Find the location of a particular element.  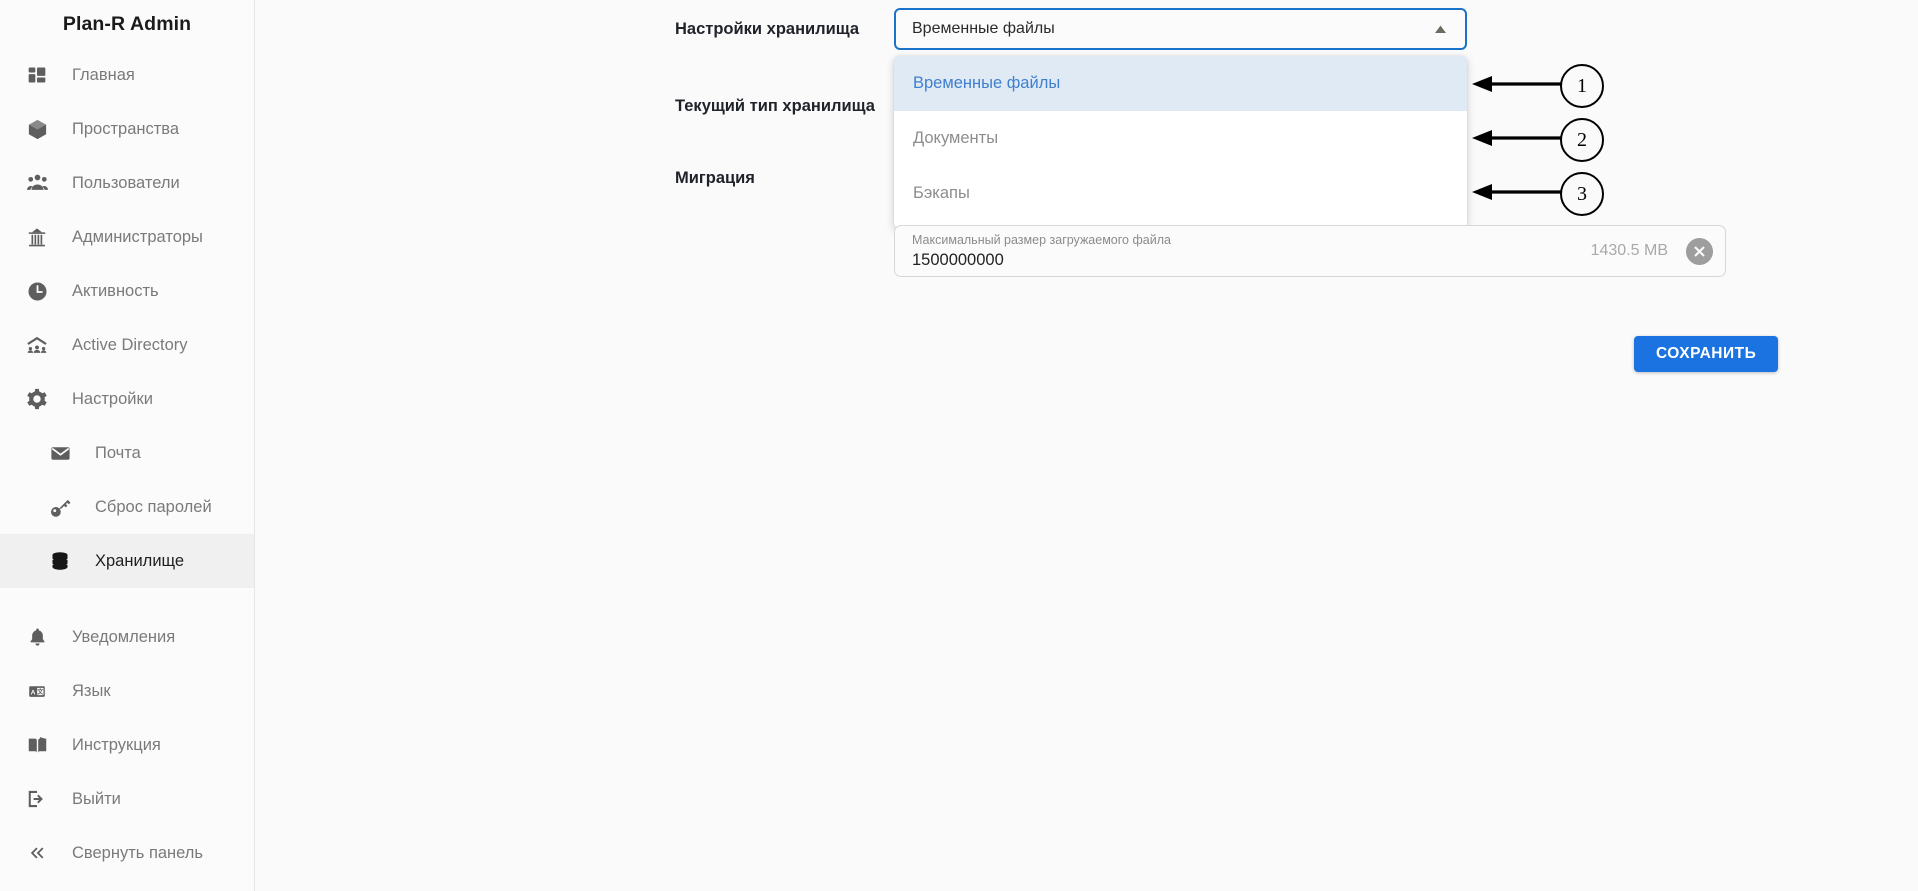

sidebar-item-11: A 文 Язык is located at coordinates (127, 691).